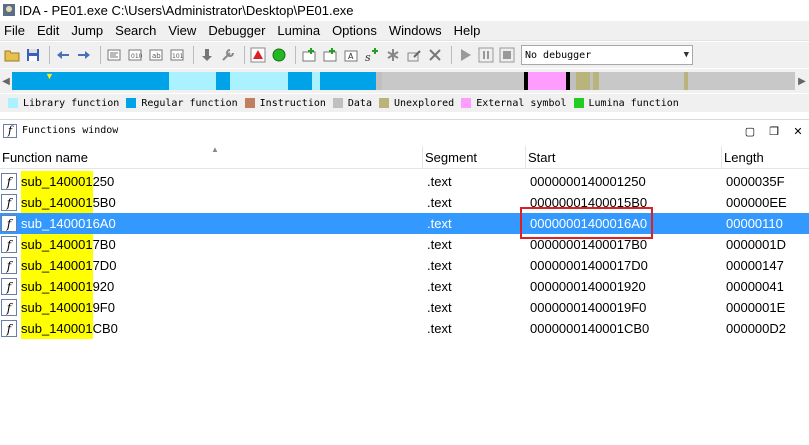 The width and height of the screenshot is (809, 445). I want to click on stop-debug-button, so click(507, 55).